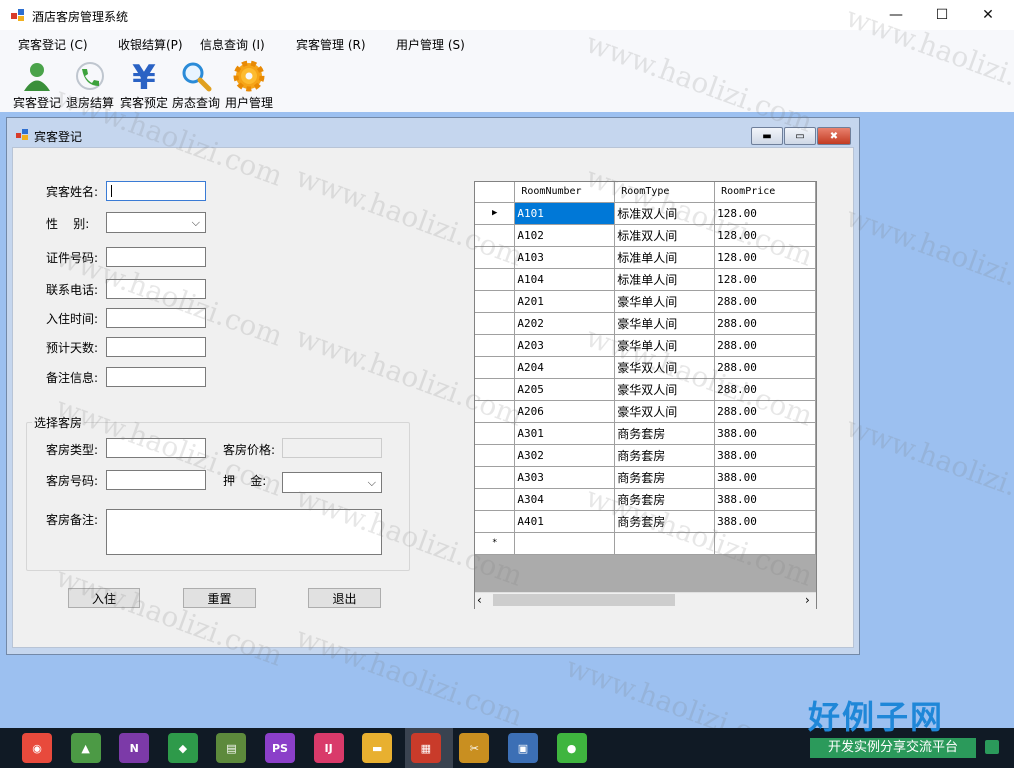 The height and width of the screenshot is (768, 1014). Describe the element at coordinates (196, 84) in the screenshot. I see `toolbar-room-status: 房态查询` at that location.